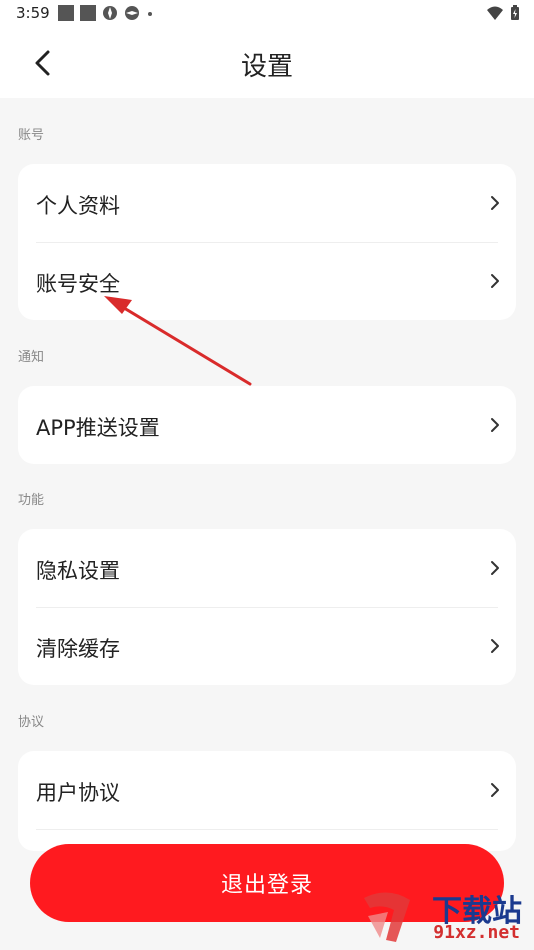 The image size is (534, 950). I want to click on section-label-features: 功能, so click(31, 500).